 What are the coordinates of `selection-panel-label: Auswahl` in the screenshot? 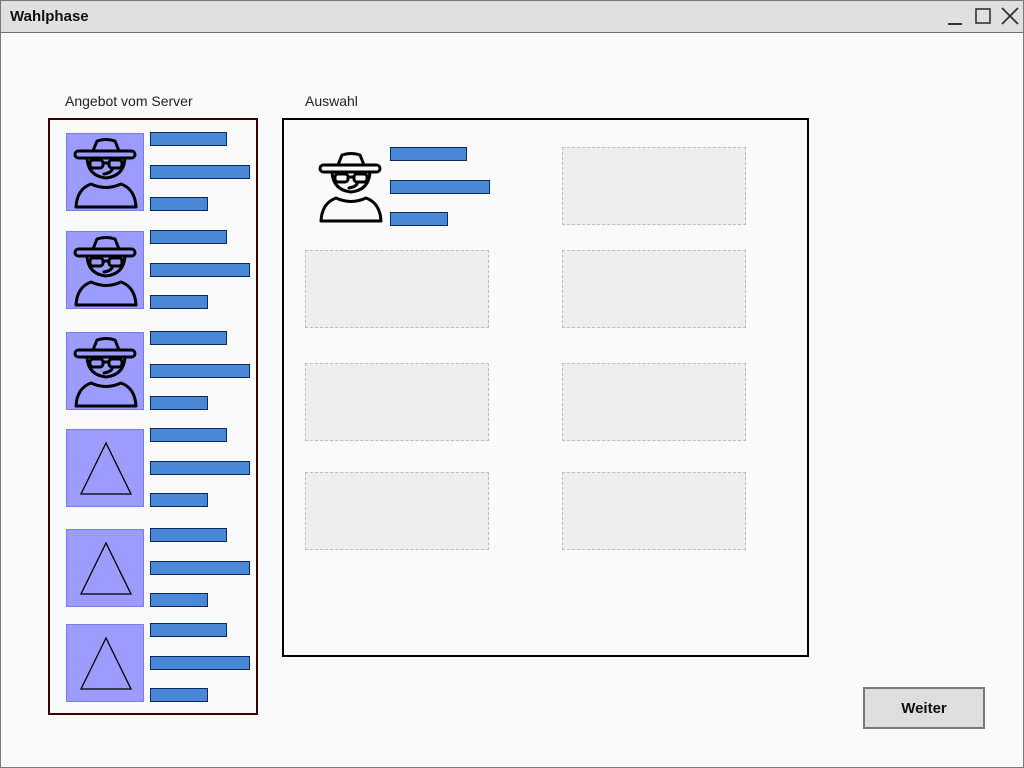 It's located at (331, 101).